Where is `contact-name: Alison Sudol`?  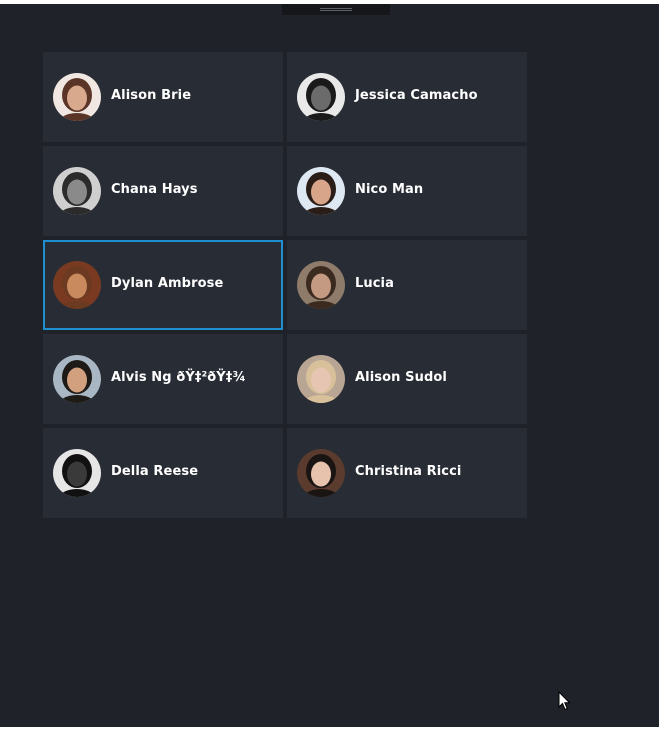
contact-name: Alison Sudol is located at coordinates (401, 377).